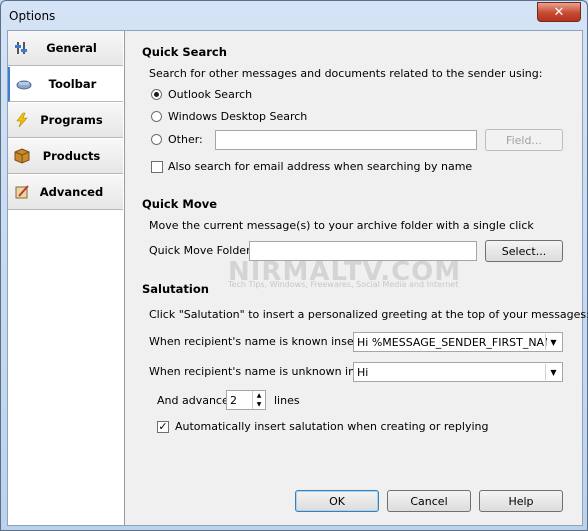 The image size is (588, 531). Describe the element at coordinates (72, 84) in the screenshot. I see `sidebar-item-label: Toolbar` at that location.